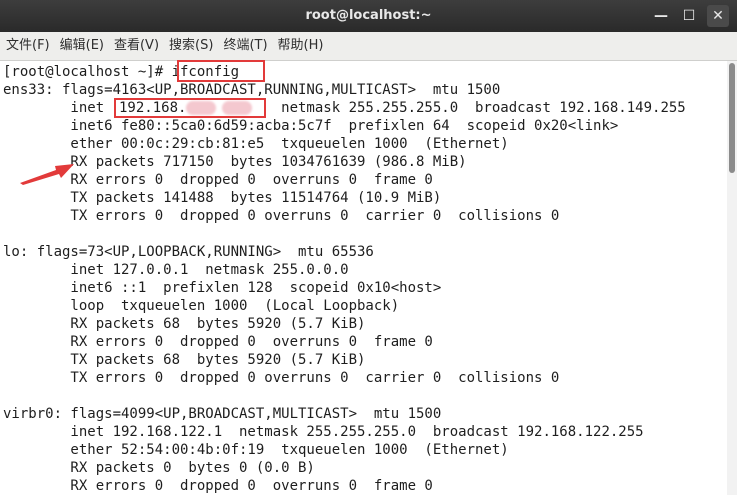 Image resolution: width=737 pixels, height=495 pixels. What do you see at coordinates (718, 16) in the screenshot?
I see `close-icon: ✕` at bounding box center [718, 16].